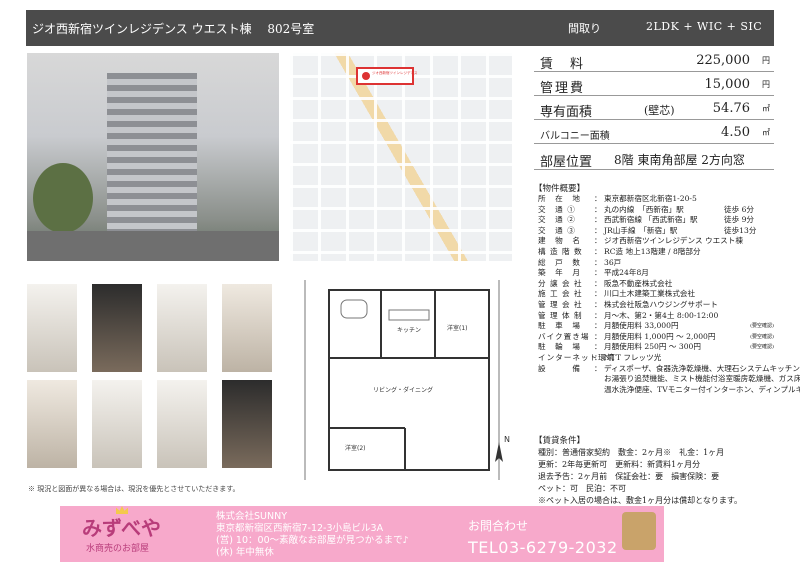 The width and height of the screenshot is (800, 565). What do you see at coordinates (457, 328) in the screenshot?
I see `floorplan-yoshitsu-1: 洋室(1)` at bounding box center [457, 328].